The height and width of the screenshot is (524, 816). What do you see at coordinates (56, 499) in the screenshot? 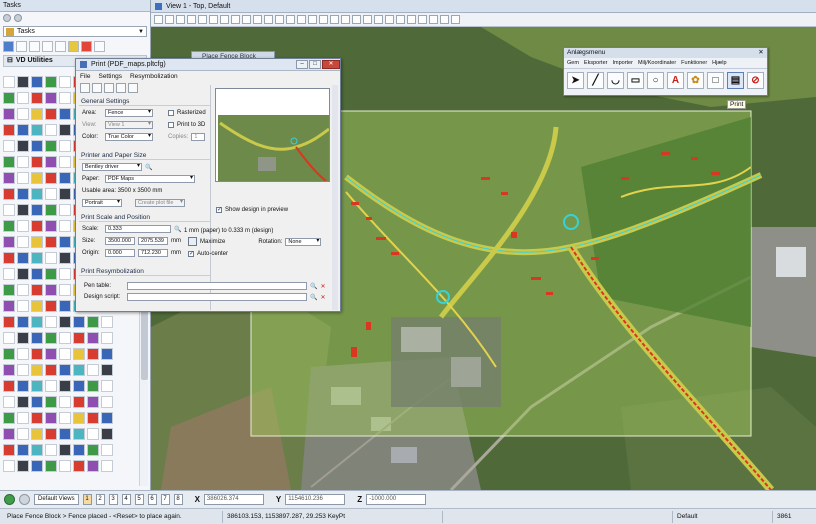
I see `default-views-select: Default Views` at bounding box center [56, 499].